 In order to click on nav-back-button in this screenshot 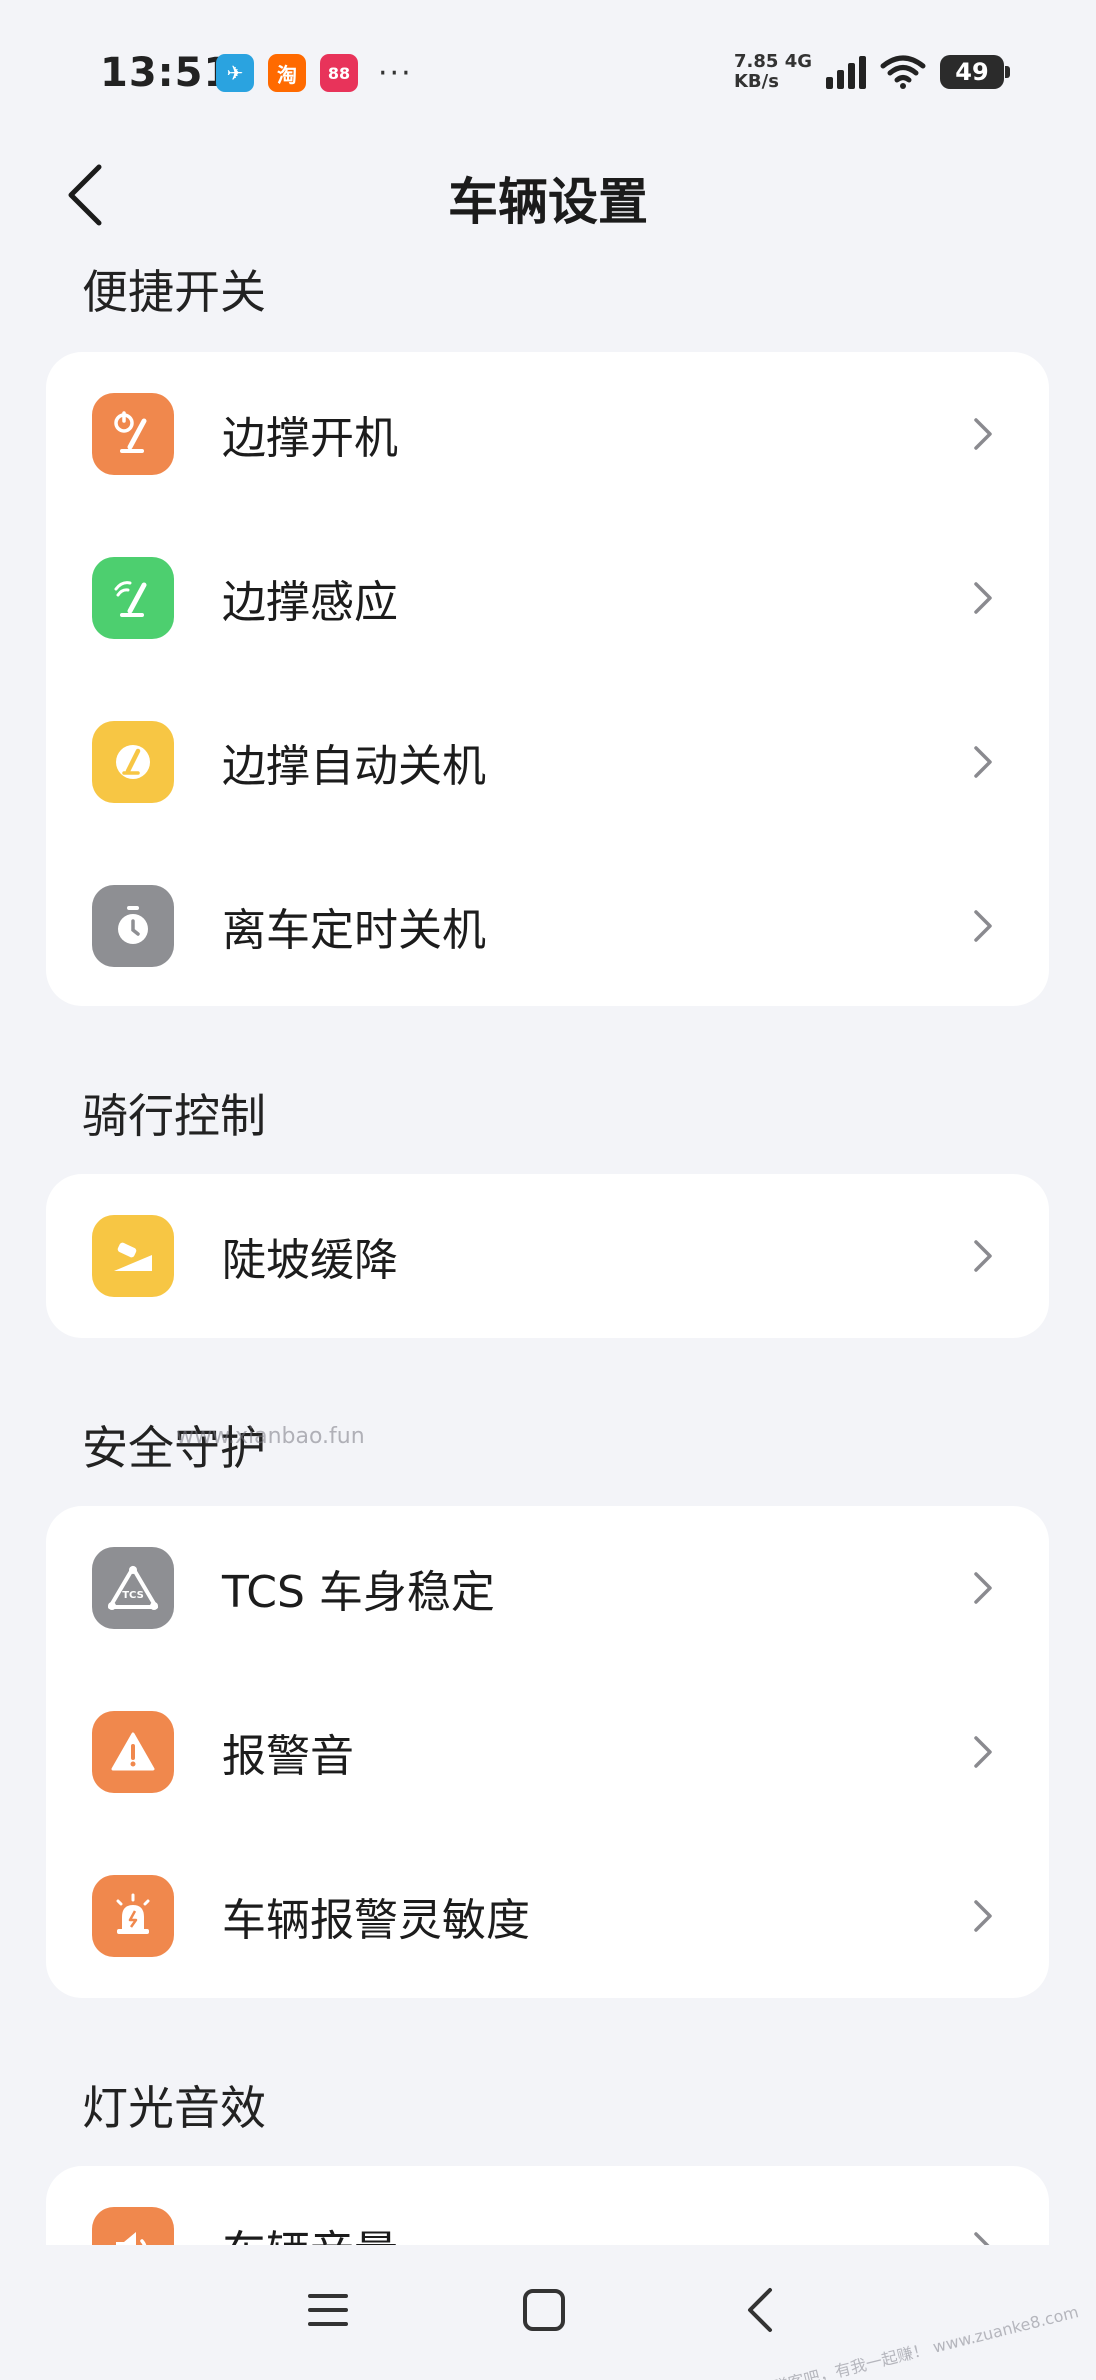, I will do `click(760, 2310)`.